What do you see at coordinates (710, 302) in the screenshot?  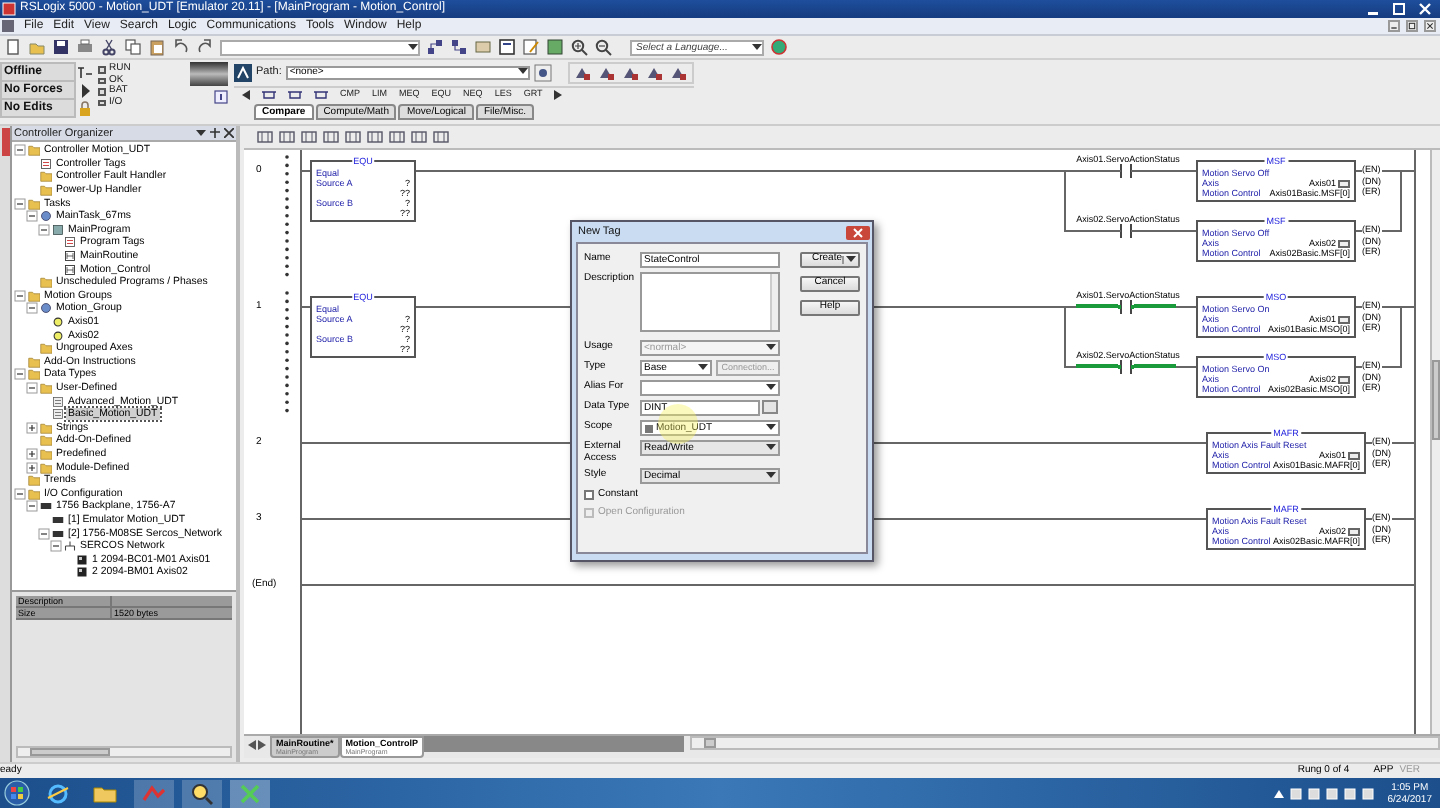 I see `description-textarea` at bounding box center [710, 302].